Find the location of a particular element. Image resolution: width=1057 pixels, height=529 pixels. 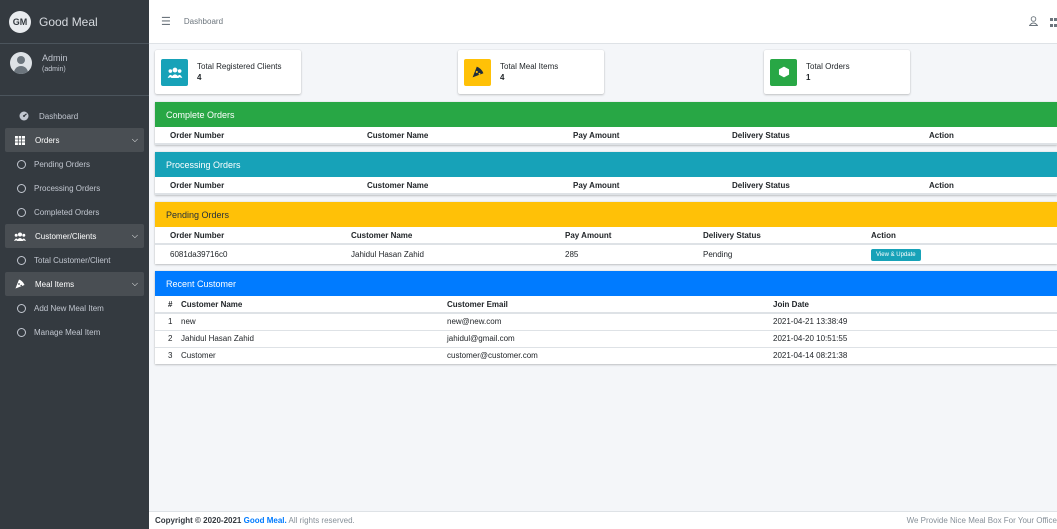

info-box-orders: Total Orders 1 is located at coordinates (837, 72).